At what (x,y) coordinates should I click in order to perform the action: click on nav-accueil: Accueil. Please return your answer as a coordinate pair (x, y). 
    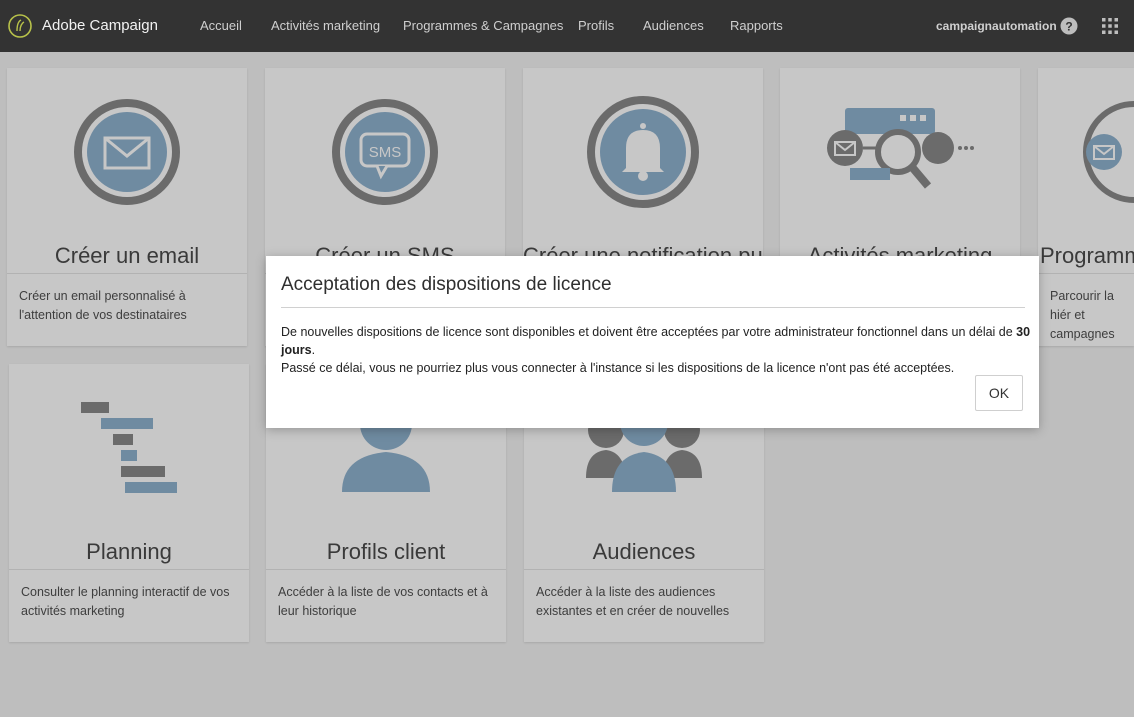
    Looking at the image, I should click on (221, 25).